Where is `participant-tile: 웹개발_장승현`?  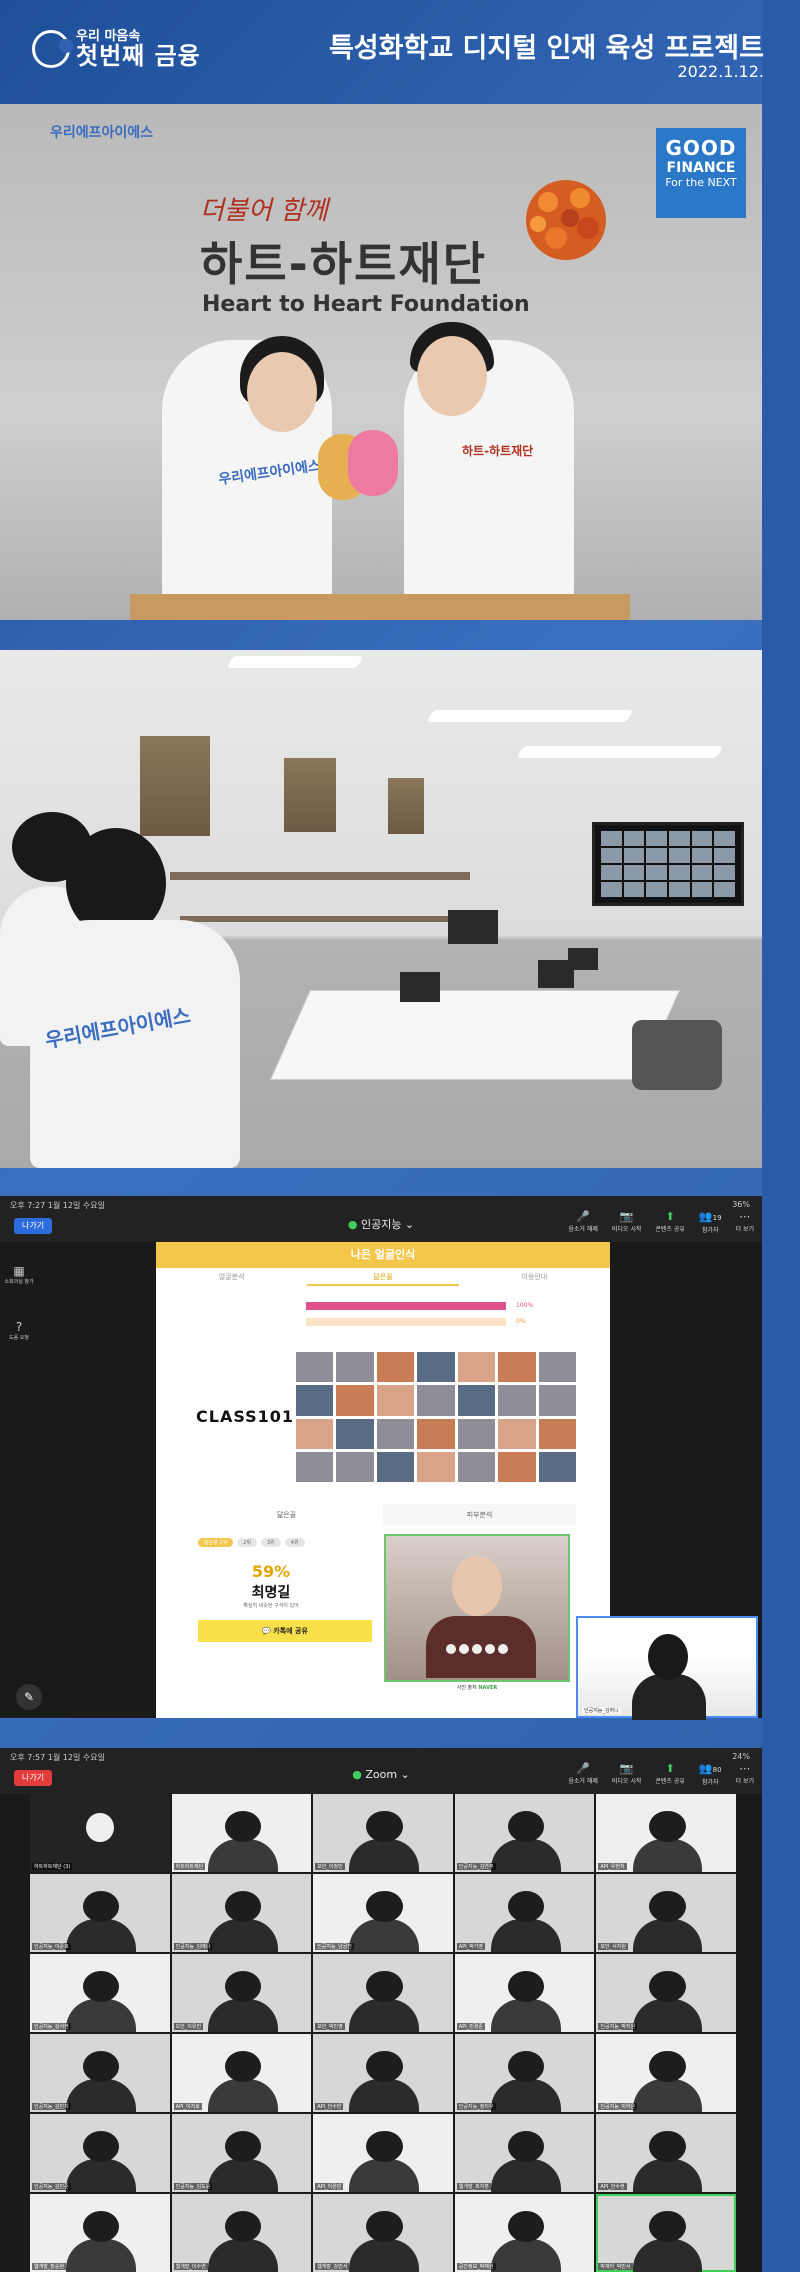 participant-tile: 웹개발_장승현 is located at coordinates (100, 2233).